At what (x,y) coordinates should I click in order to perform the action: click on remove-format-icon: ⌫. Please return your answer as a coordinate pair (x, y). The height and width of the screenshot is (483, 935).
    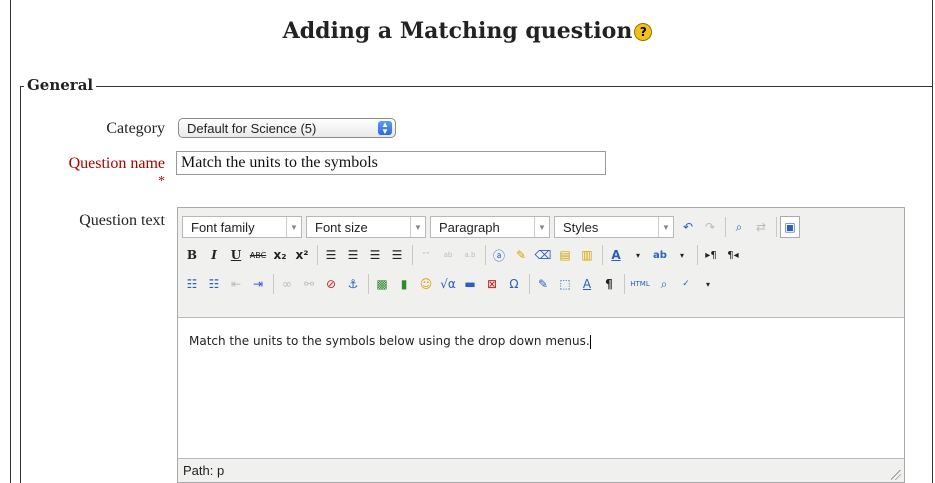
    Looking at the image, I should click on (543, 255).